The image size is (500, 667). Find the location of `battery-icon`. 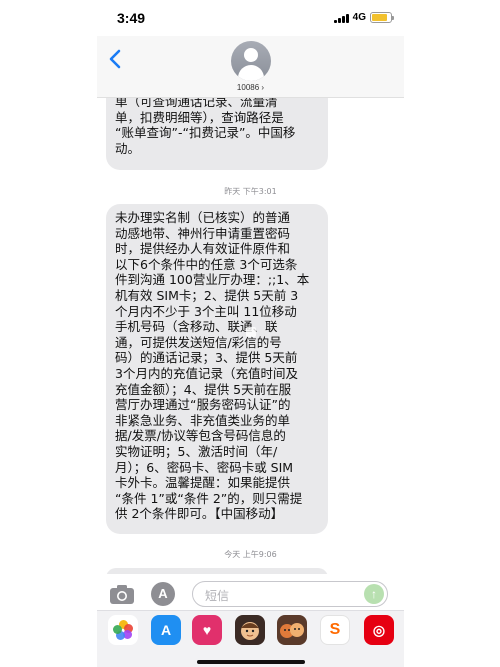

battery-icon is located at coordinates (382, 17).